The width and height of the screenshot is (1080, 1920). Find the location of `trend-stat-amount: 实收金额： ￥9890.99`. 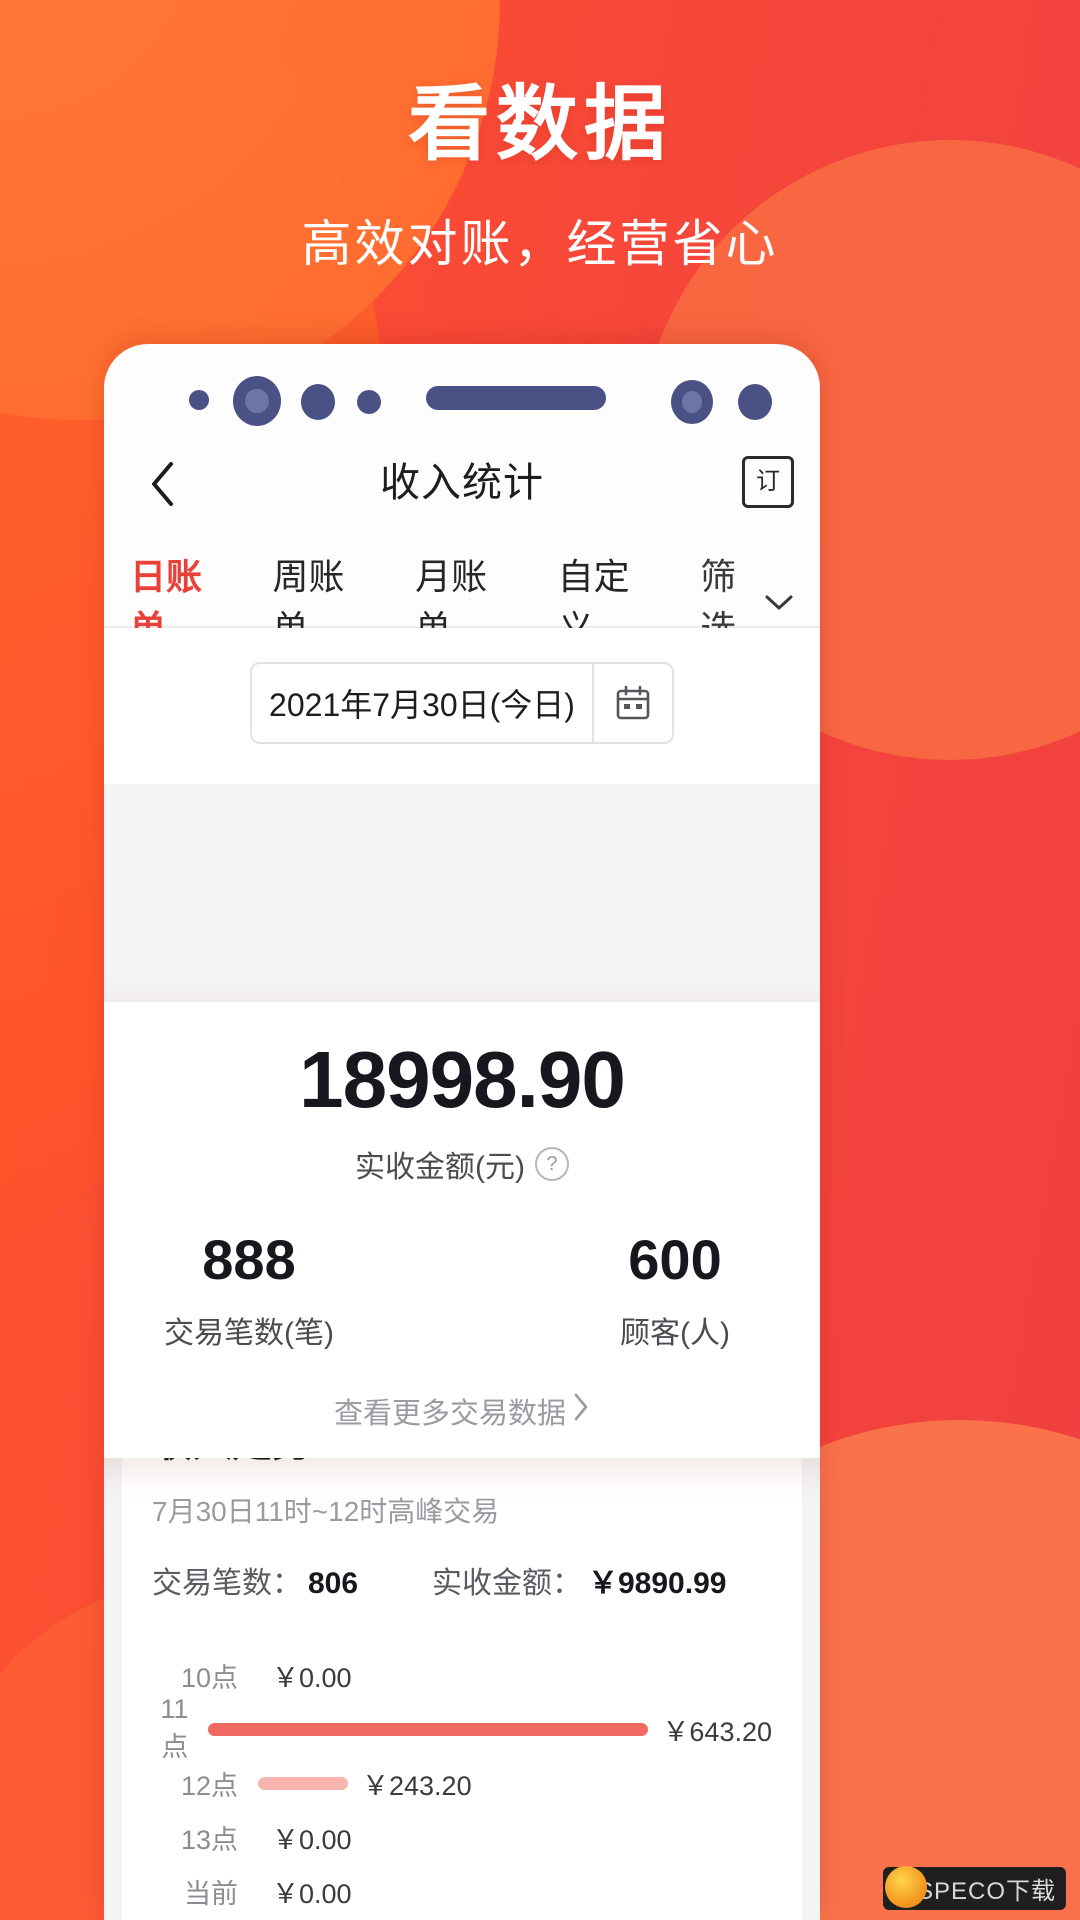

trend-stat-amount: 实收金额： ￥9890.99 is located at coordinates (579, 1580).